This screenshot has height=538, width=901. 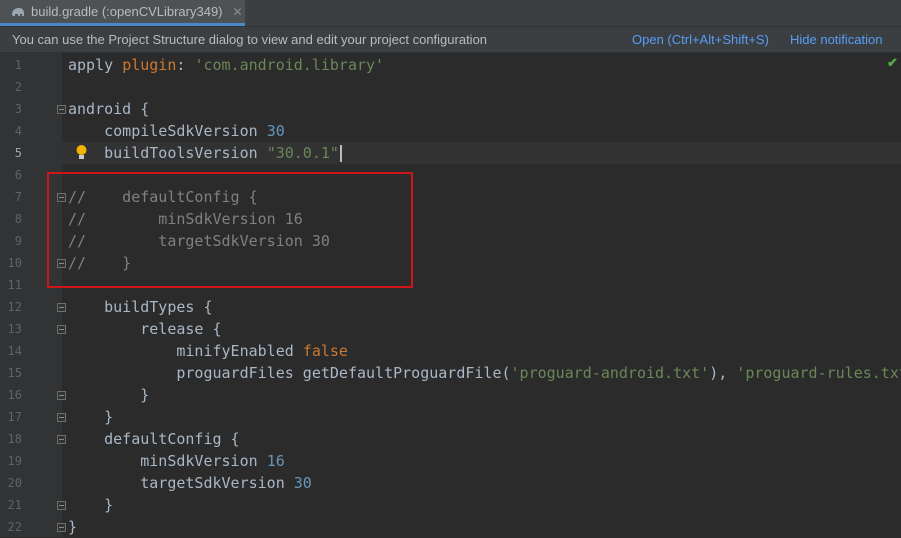 What do you see at coordinates (18, 197) in the screenshot?
I see `line-number: 7` at bounding box center [18, 197].